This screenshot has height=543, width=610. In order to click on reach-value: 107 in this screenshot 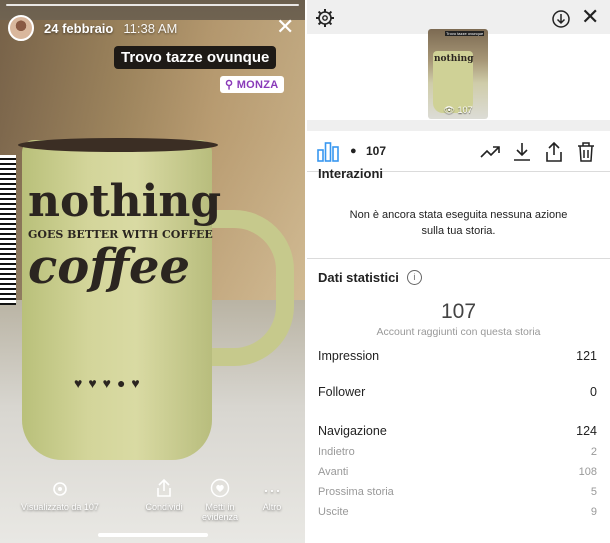, I will do `click(458, 311)`.